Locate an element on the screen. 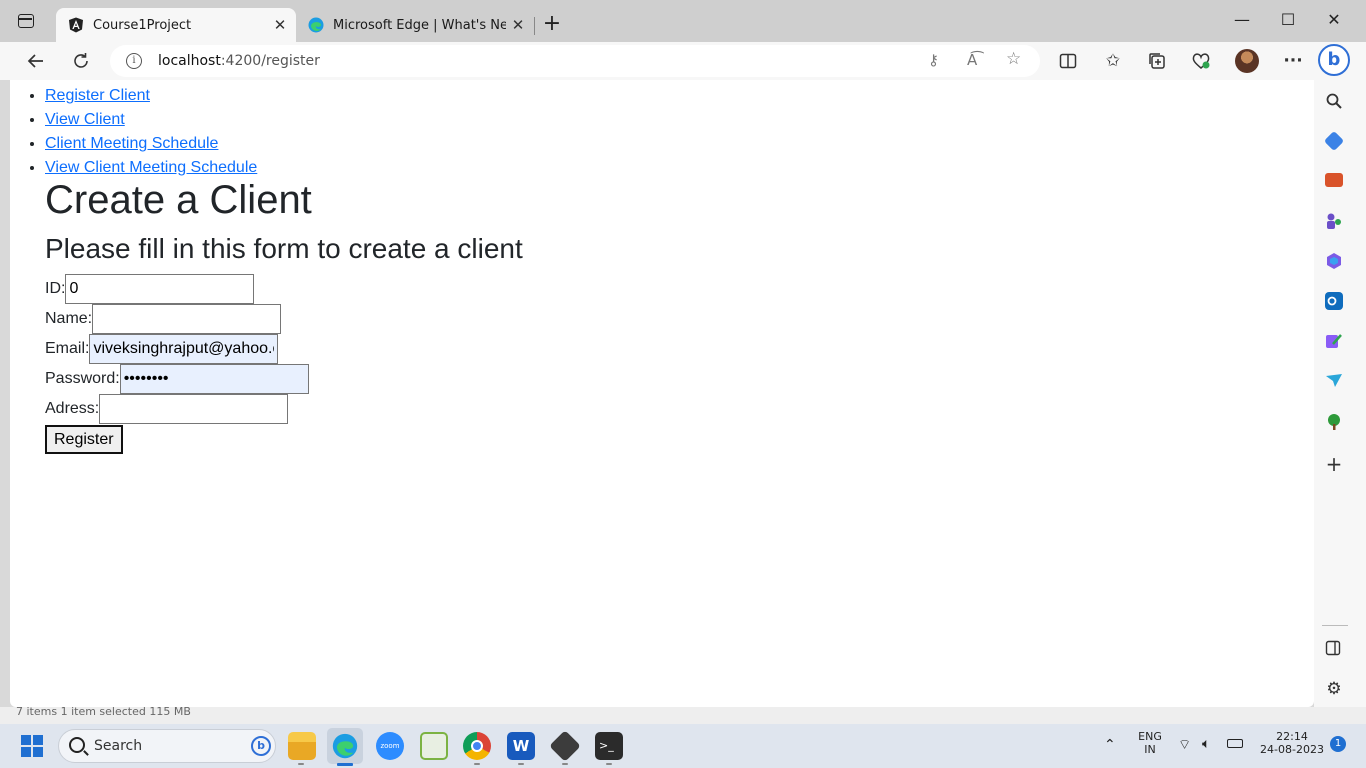  clock-time: 22:14 is located at coordinates (1292, 736).